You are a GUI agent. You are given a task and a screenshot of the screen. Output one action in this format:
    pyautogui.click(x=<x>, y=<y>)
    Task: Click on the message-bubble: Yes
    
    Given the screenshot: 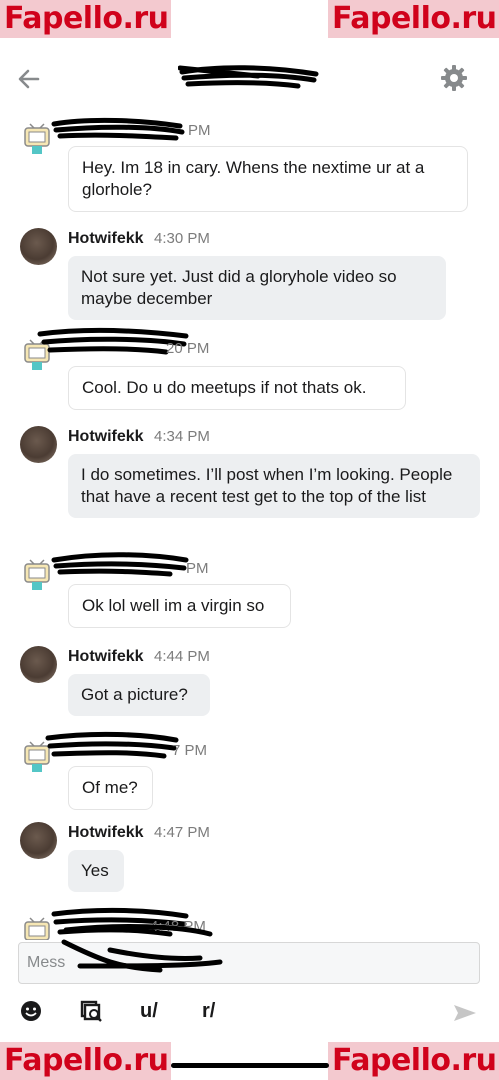 What is the action you would take?
    pyautogui.click(x=96, y=871)
    